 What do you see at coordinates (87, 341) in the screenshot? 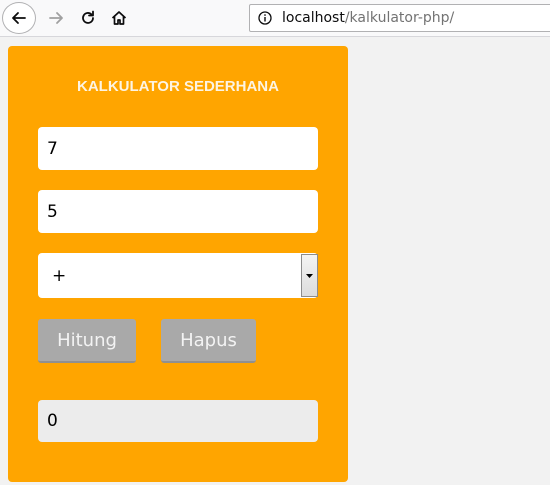
I see `hitung-button: Hitung` at bounding box center [87, 341].